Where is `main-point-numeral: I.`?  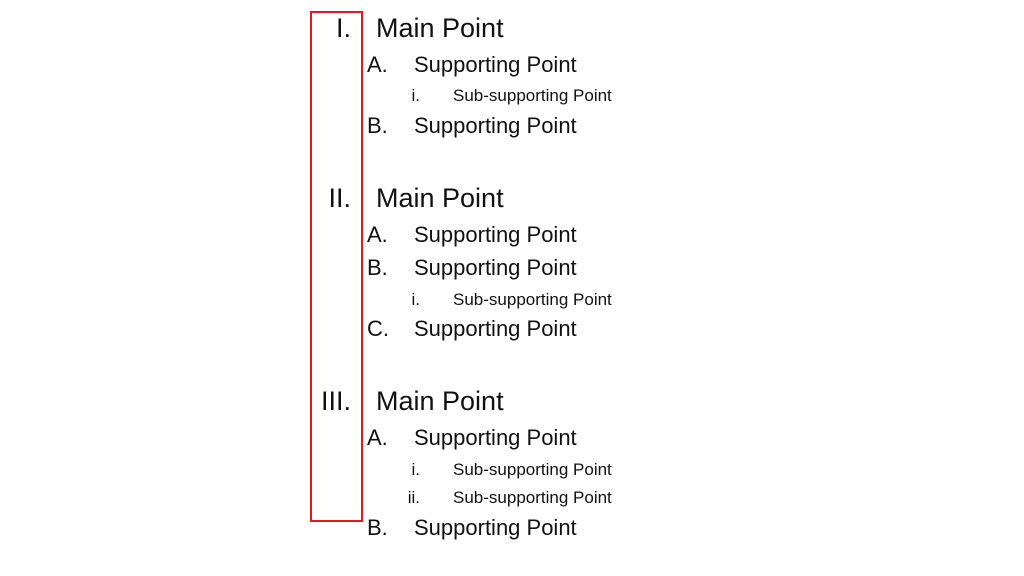
main-point-numeral: I. is located at coordinates (343, 28).